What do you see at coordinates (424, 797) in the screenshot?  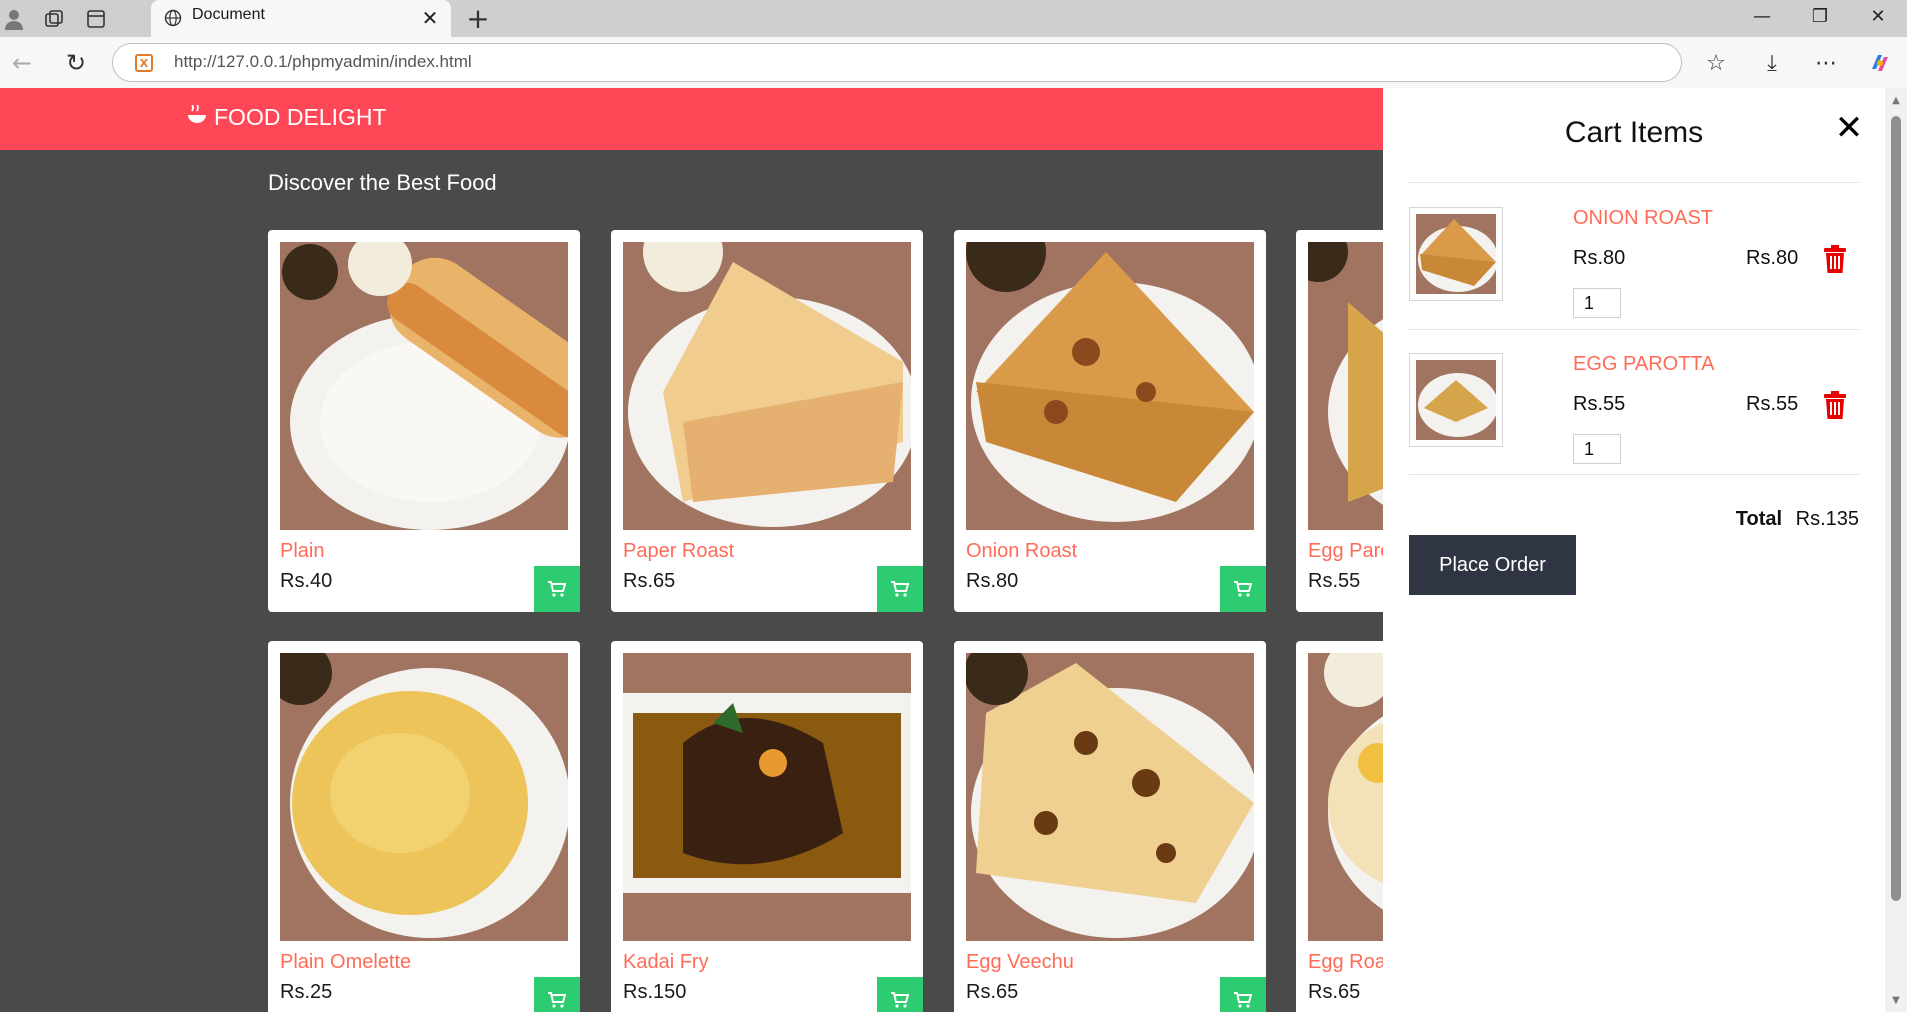 I see `food-photo-omelette` at bounding box center [424, 797].